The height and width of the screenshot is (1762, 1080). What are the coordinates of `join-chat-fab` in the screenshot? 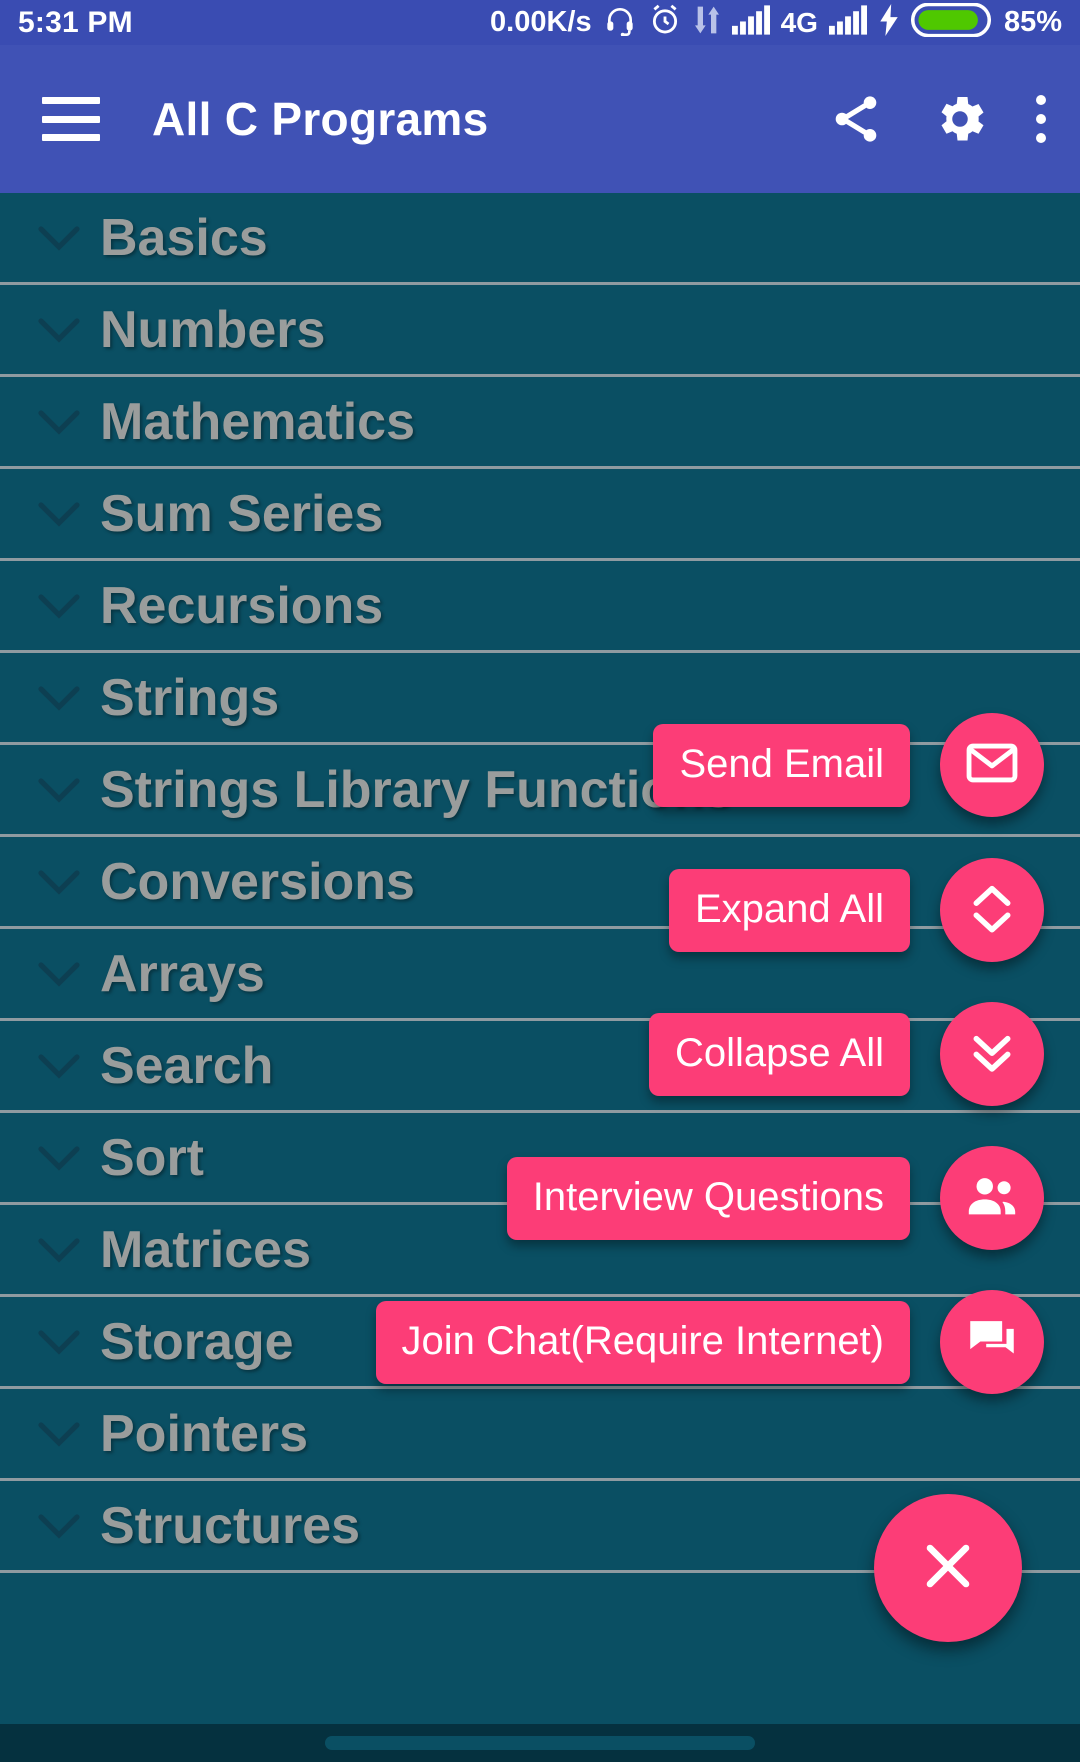 It's located at (992, 1342).